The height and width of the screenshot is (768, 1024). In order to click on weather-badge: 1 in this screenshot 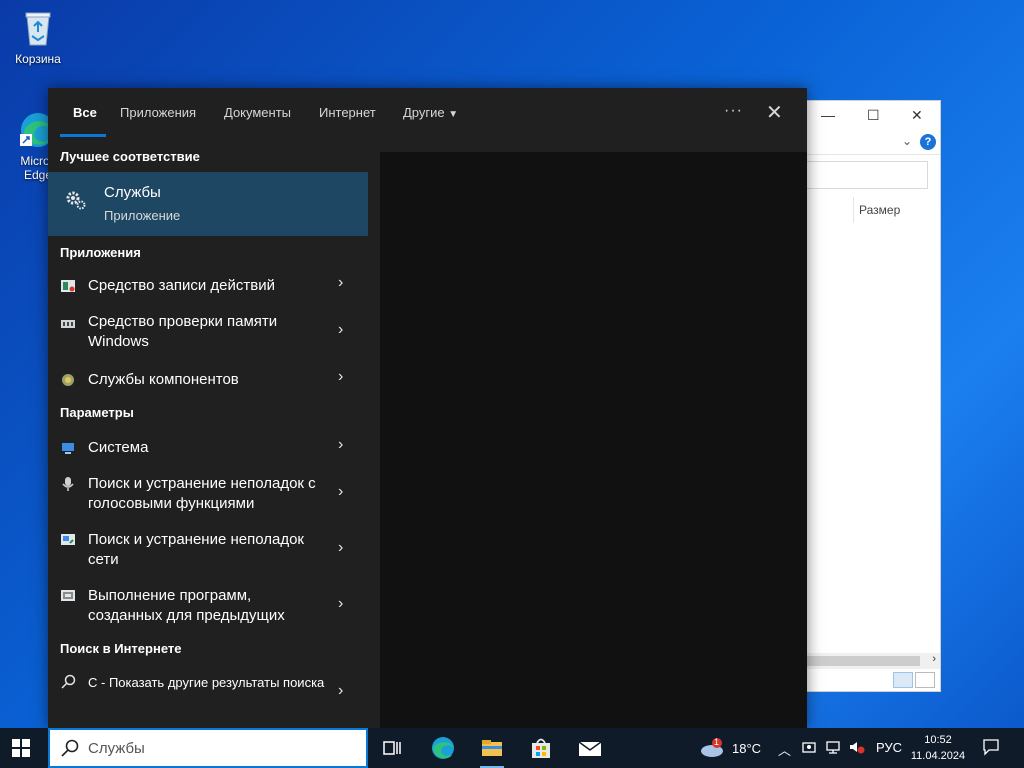, I will do `click(717, 742)`.